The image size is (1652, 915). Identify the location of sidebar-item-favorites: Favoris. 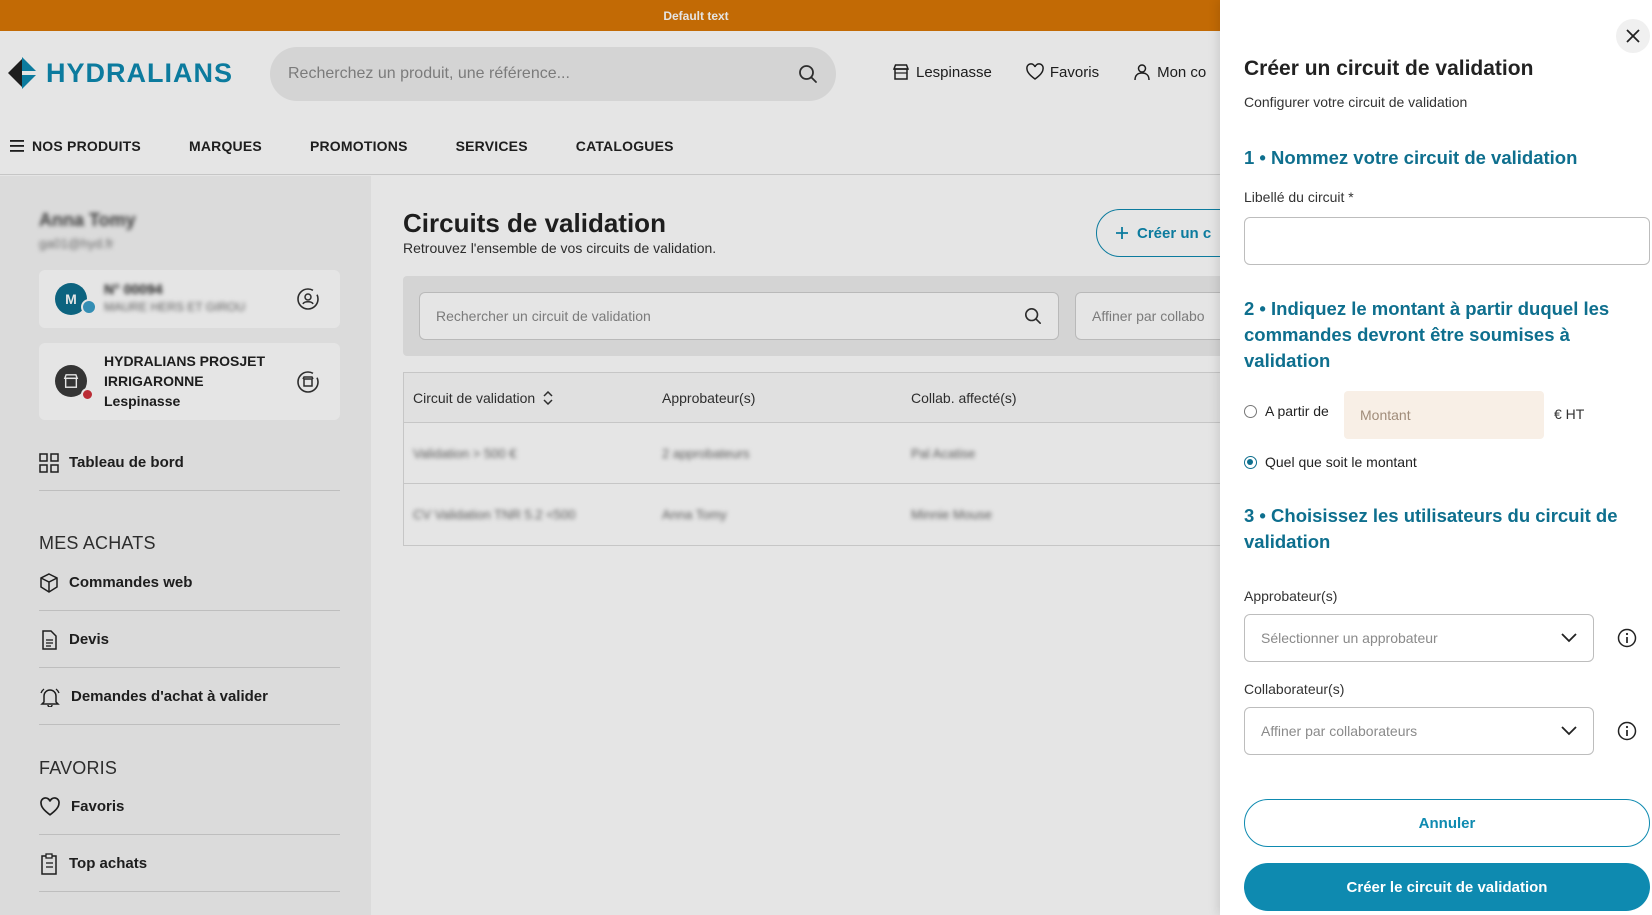
(189, 807).